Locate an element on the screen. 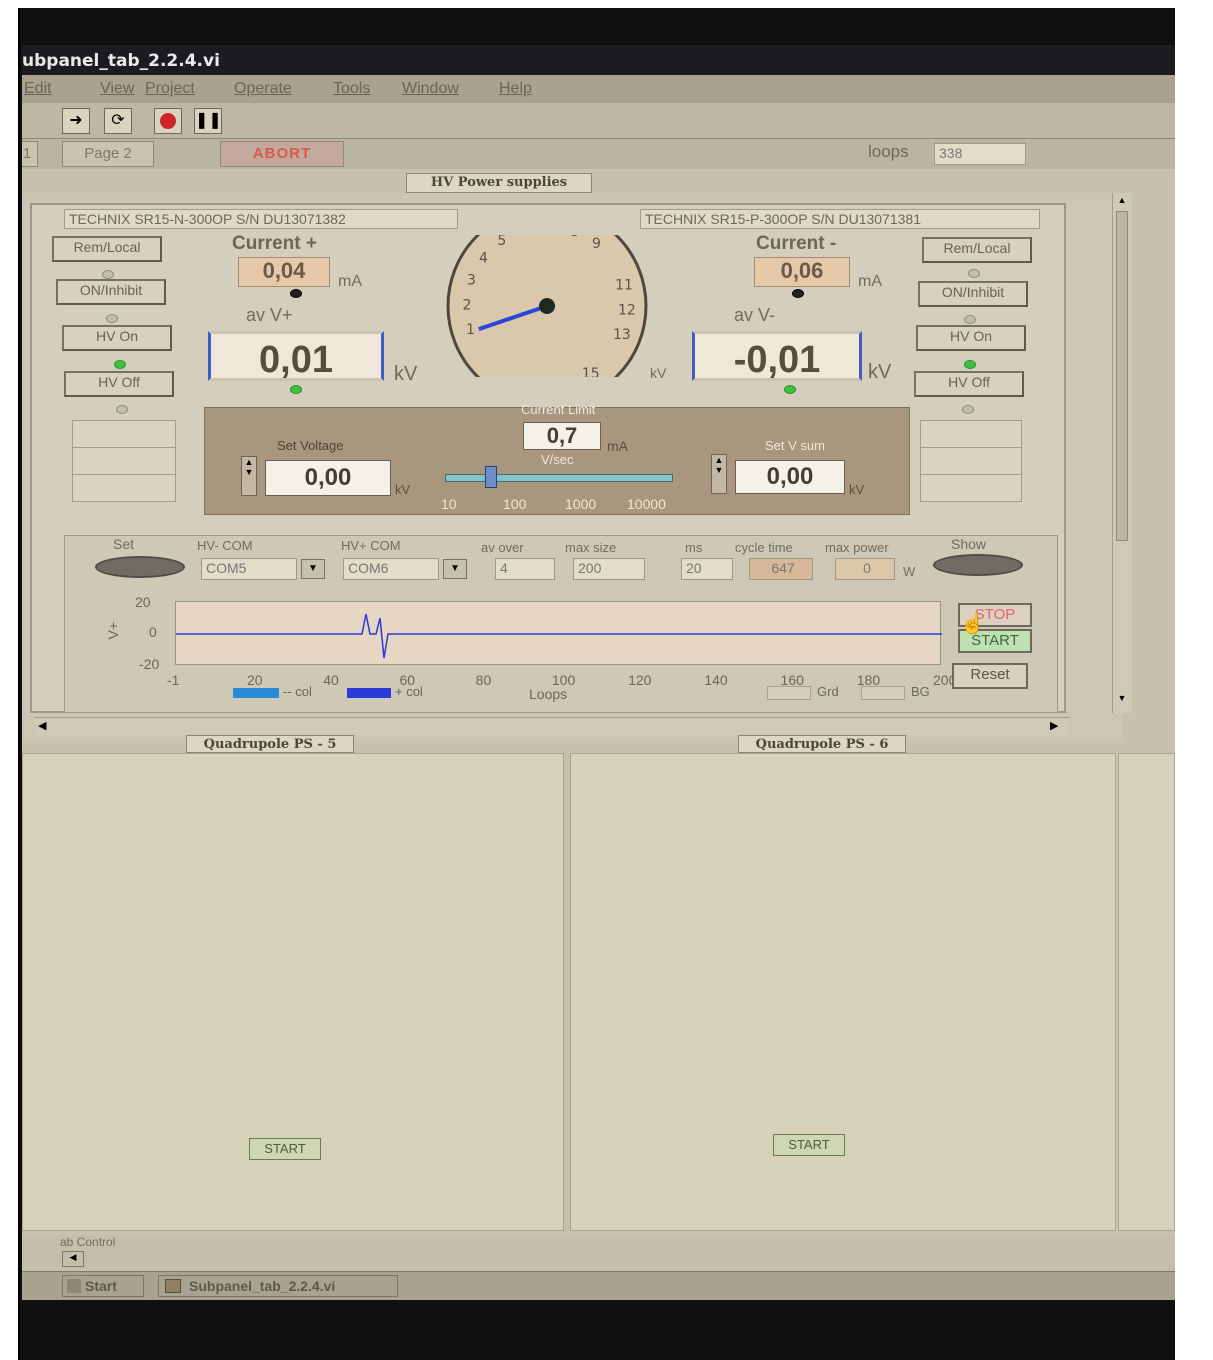 Image resolution: width=1213 pixels, height=1360 pixels. right-rem-local-button: Rem/Local is located at coordinates (977, 250).